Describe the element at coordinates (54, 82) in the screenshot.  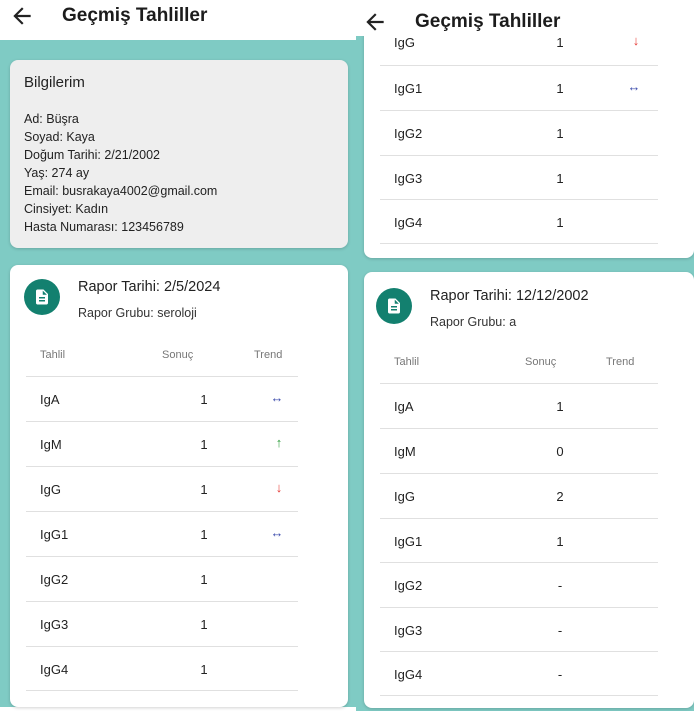
I see `profile-card-title: Bilgilerim` at that location.